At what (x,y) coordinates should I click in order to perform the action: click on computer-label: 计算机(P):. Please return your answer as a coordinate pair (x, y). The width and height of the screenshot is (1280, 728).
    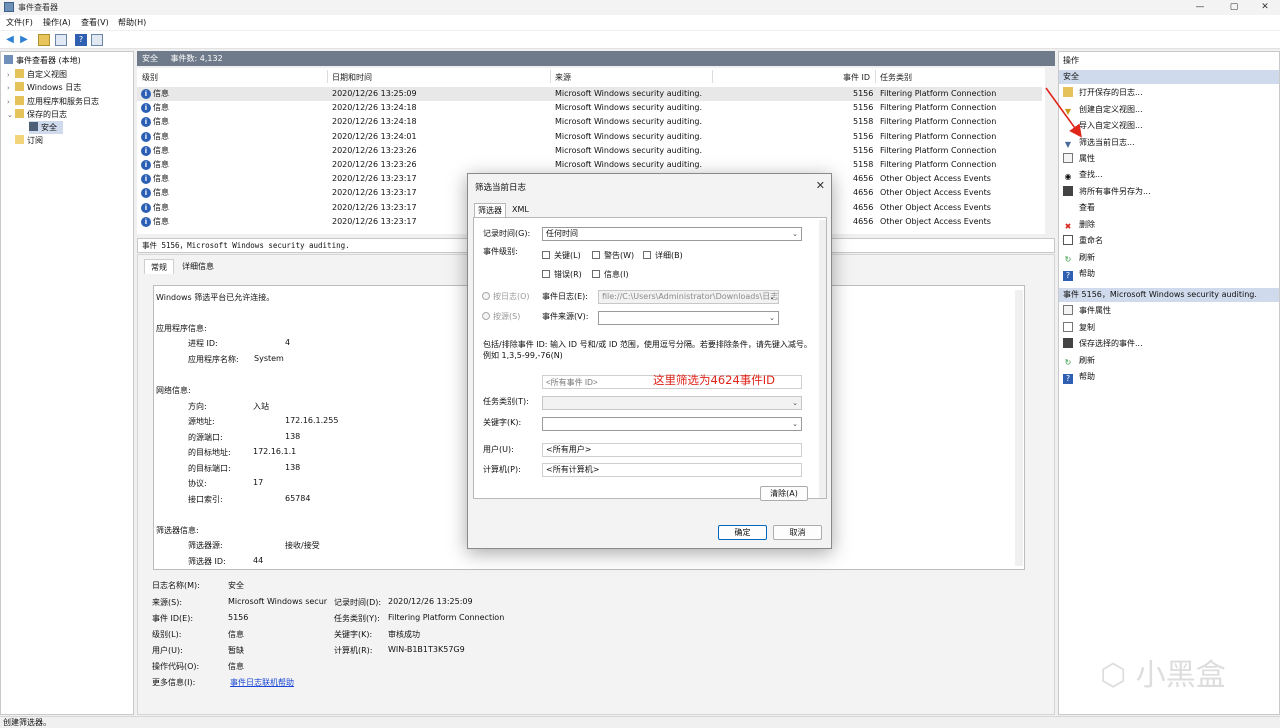
    Looking at the image, I should click on (502, 469).